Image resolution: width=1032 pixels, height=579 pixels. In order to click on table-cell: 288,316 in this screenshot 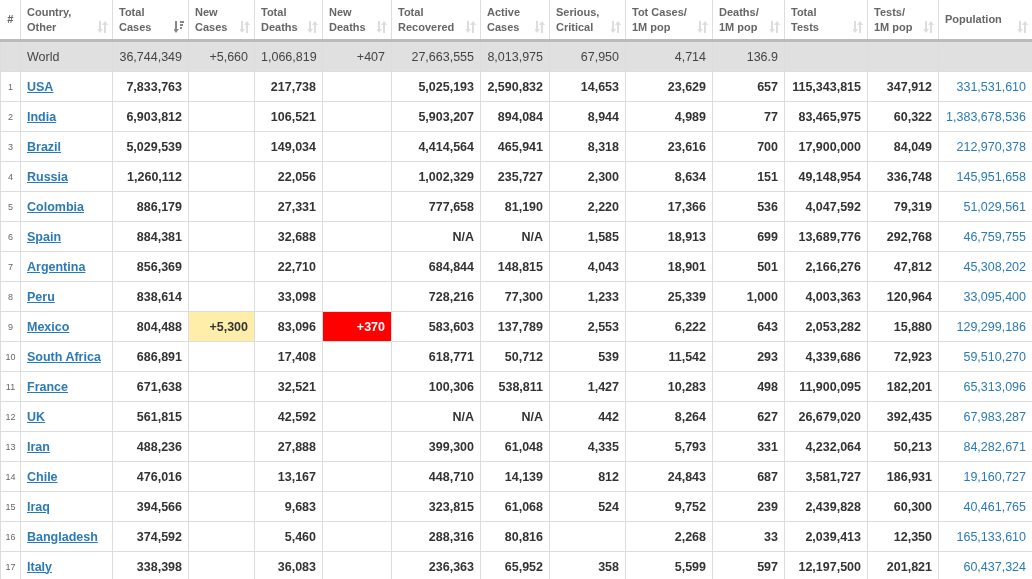, I will do `click(451, 536)`.